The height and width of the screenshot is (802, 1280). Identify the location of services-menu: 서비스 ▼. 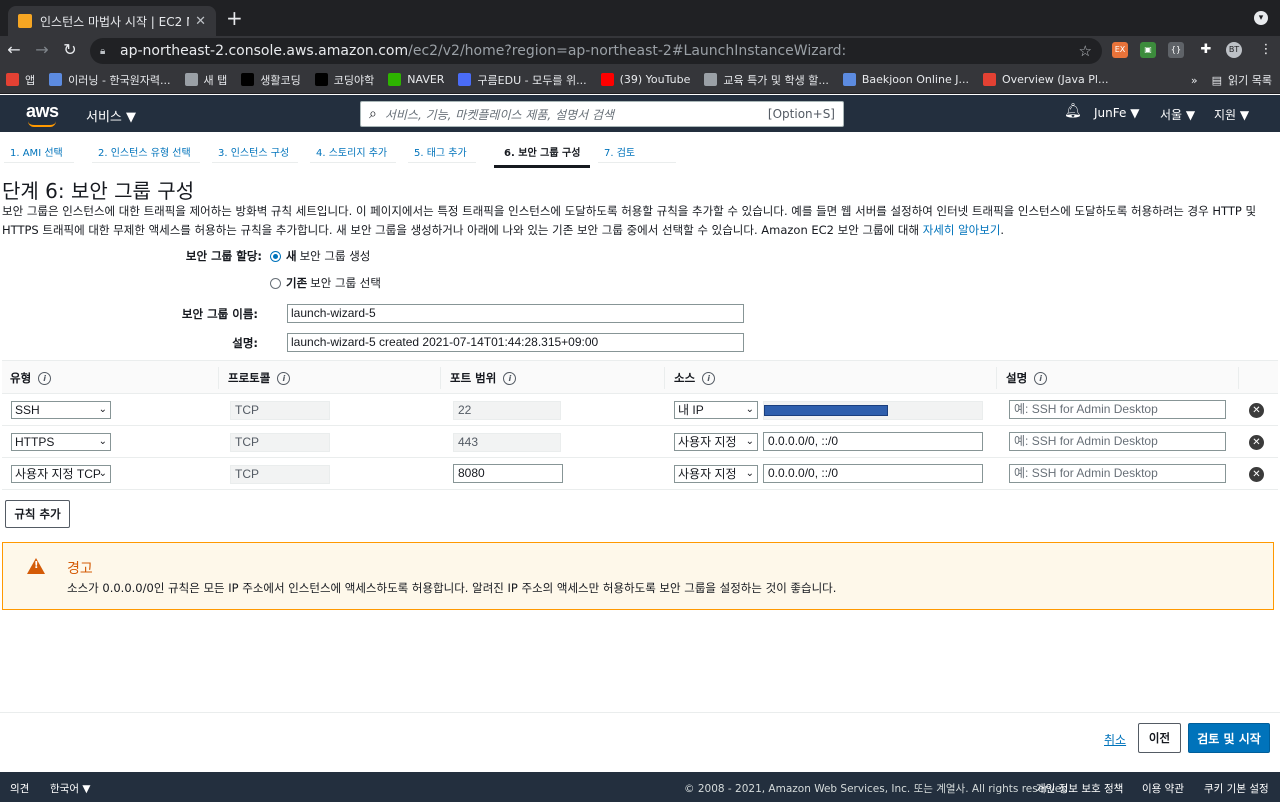
(111, 115).